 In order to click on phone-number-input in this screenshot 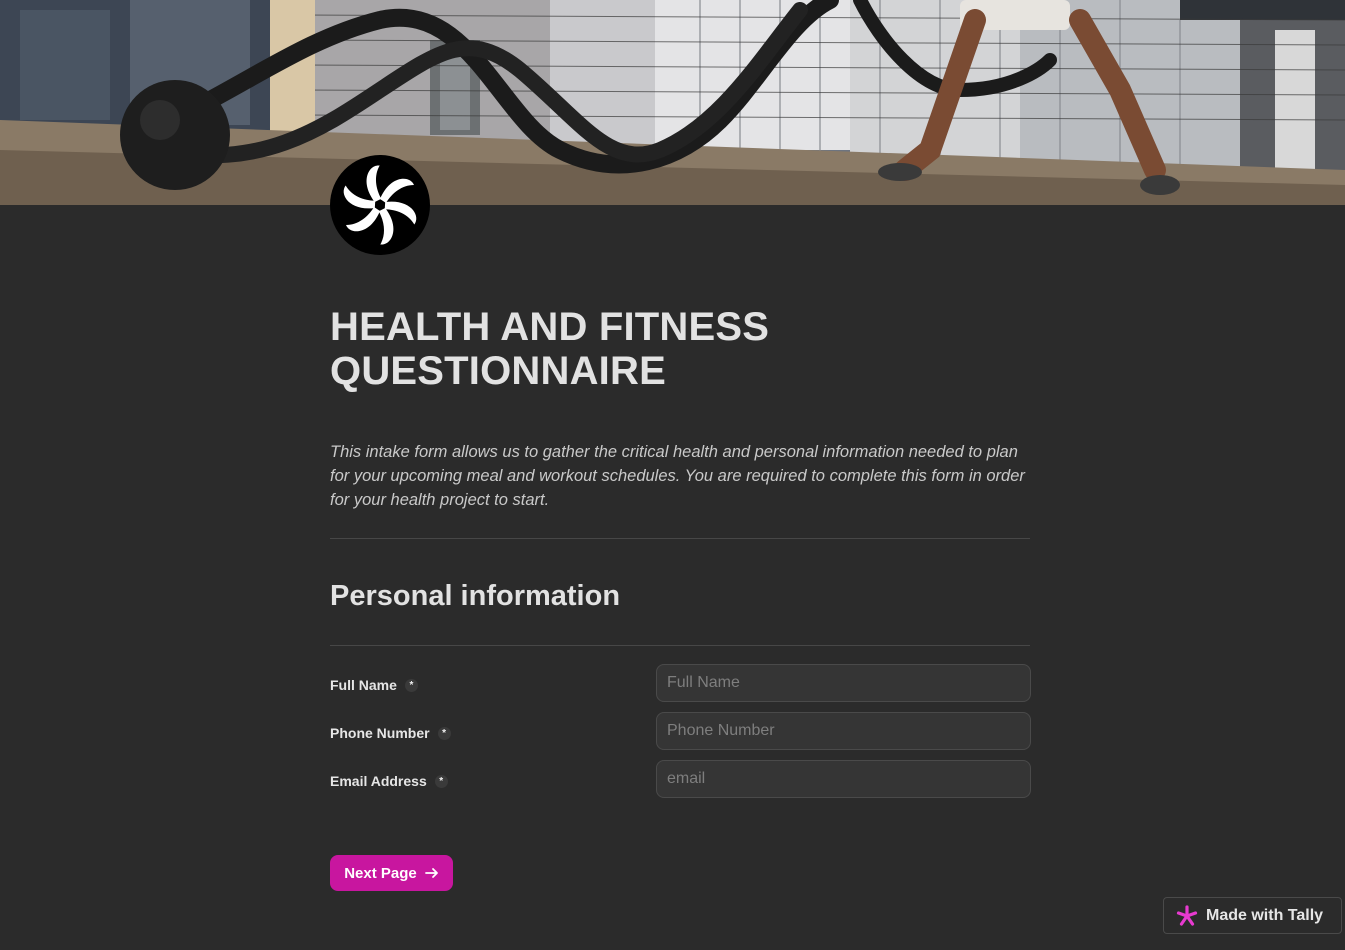, I will do `click(843, 731)`.